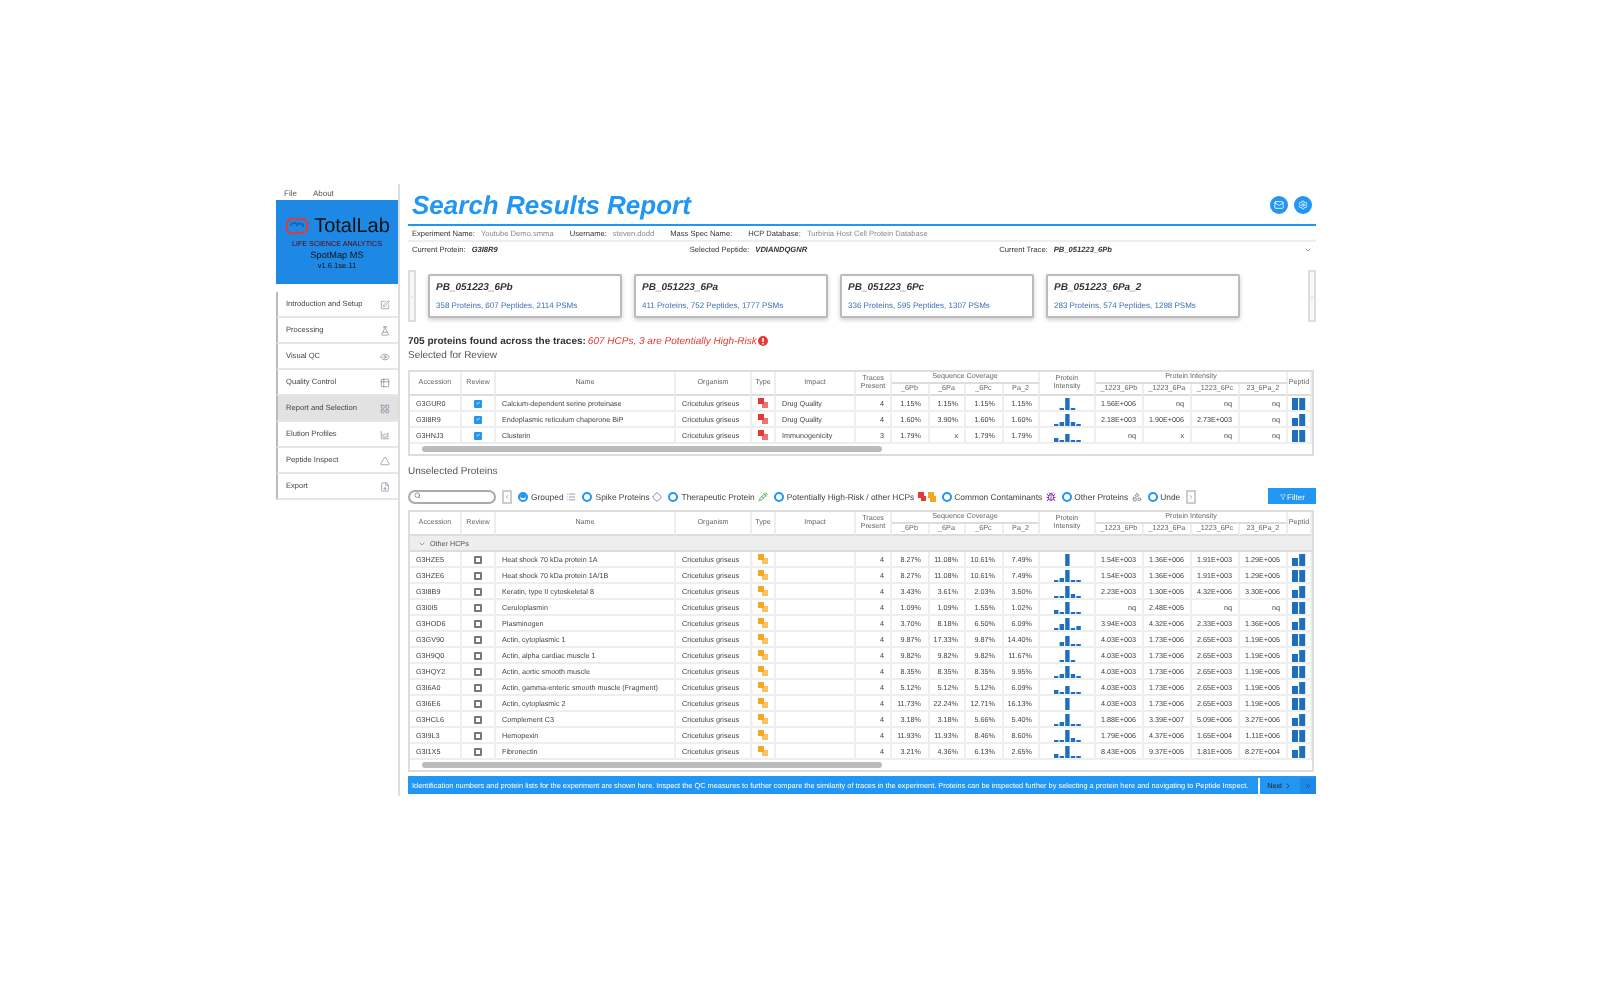 This screenshot has width=1600, height=988. Describe the element at coordinates (571, 496) in the screenshot. I see `list-icon` at that location.